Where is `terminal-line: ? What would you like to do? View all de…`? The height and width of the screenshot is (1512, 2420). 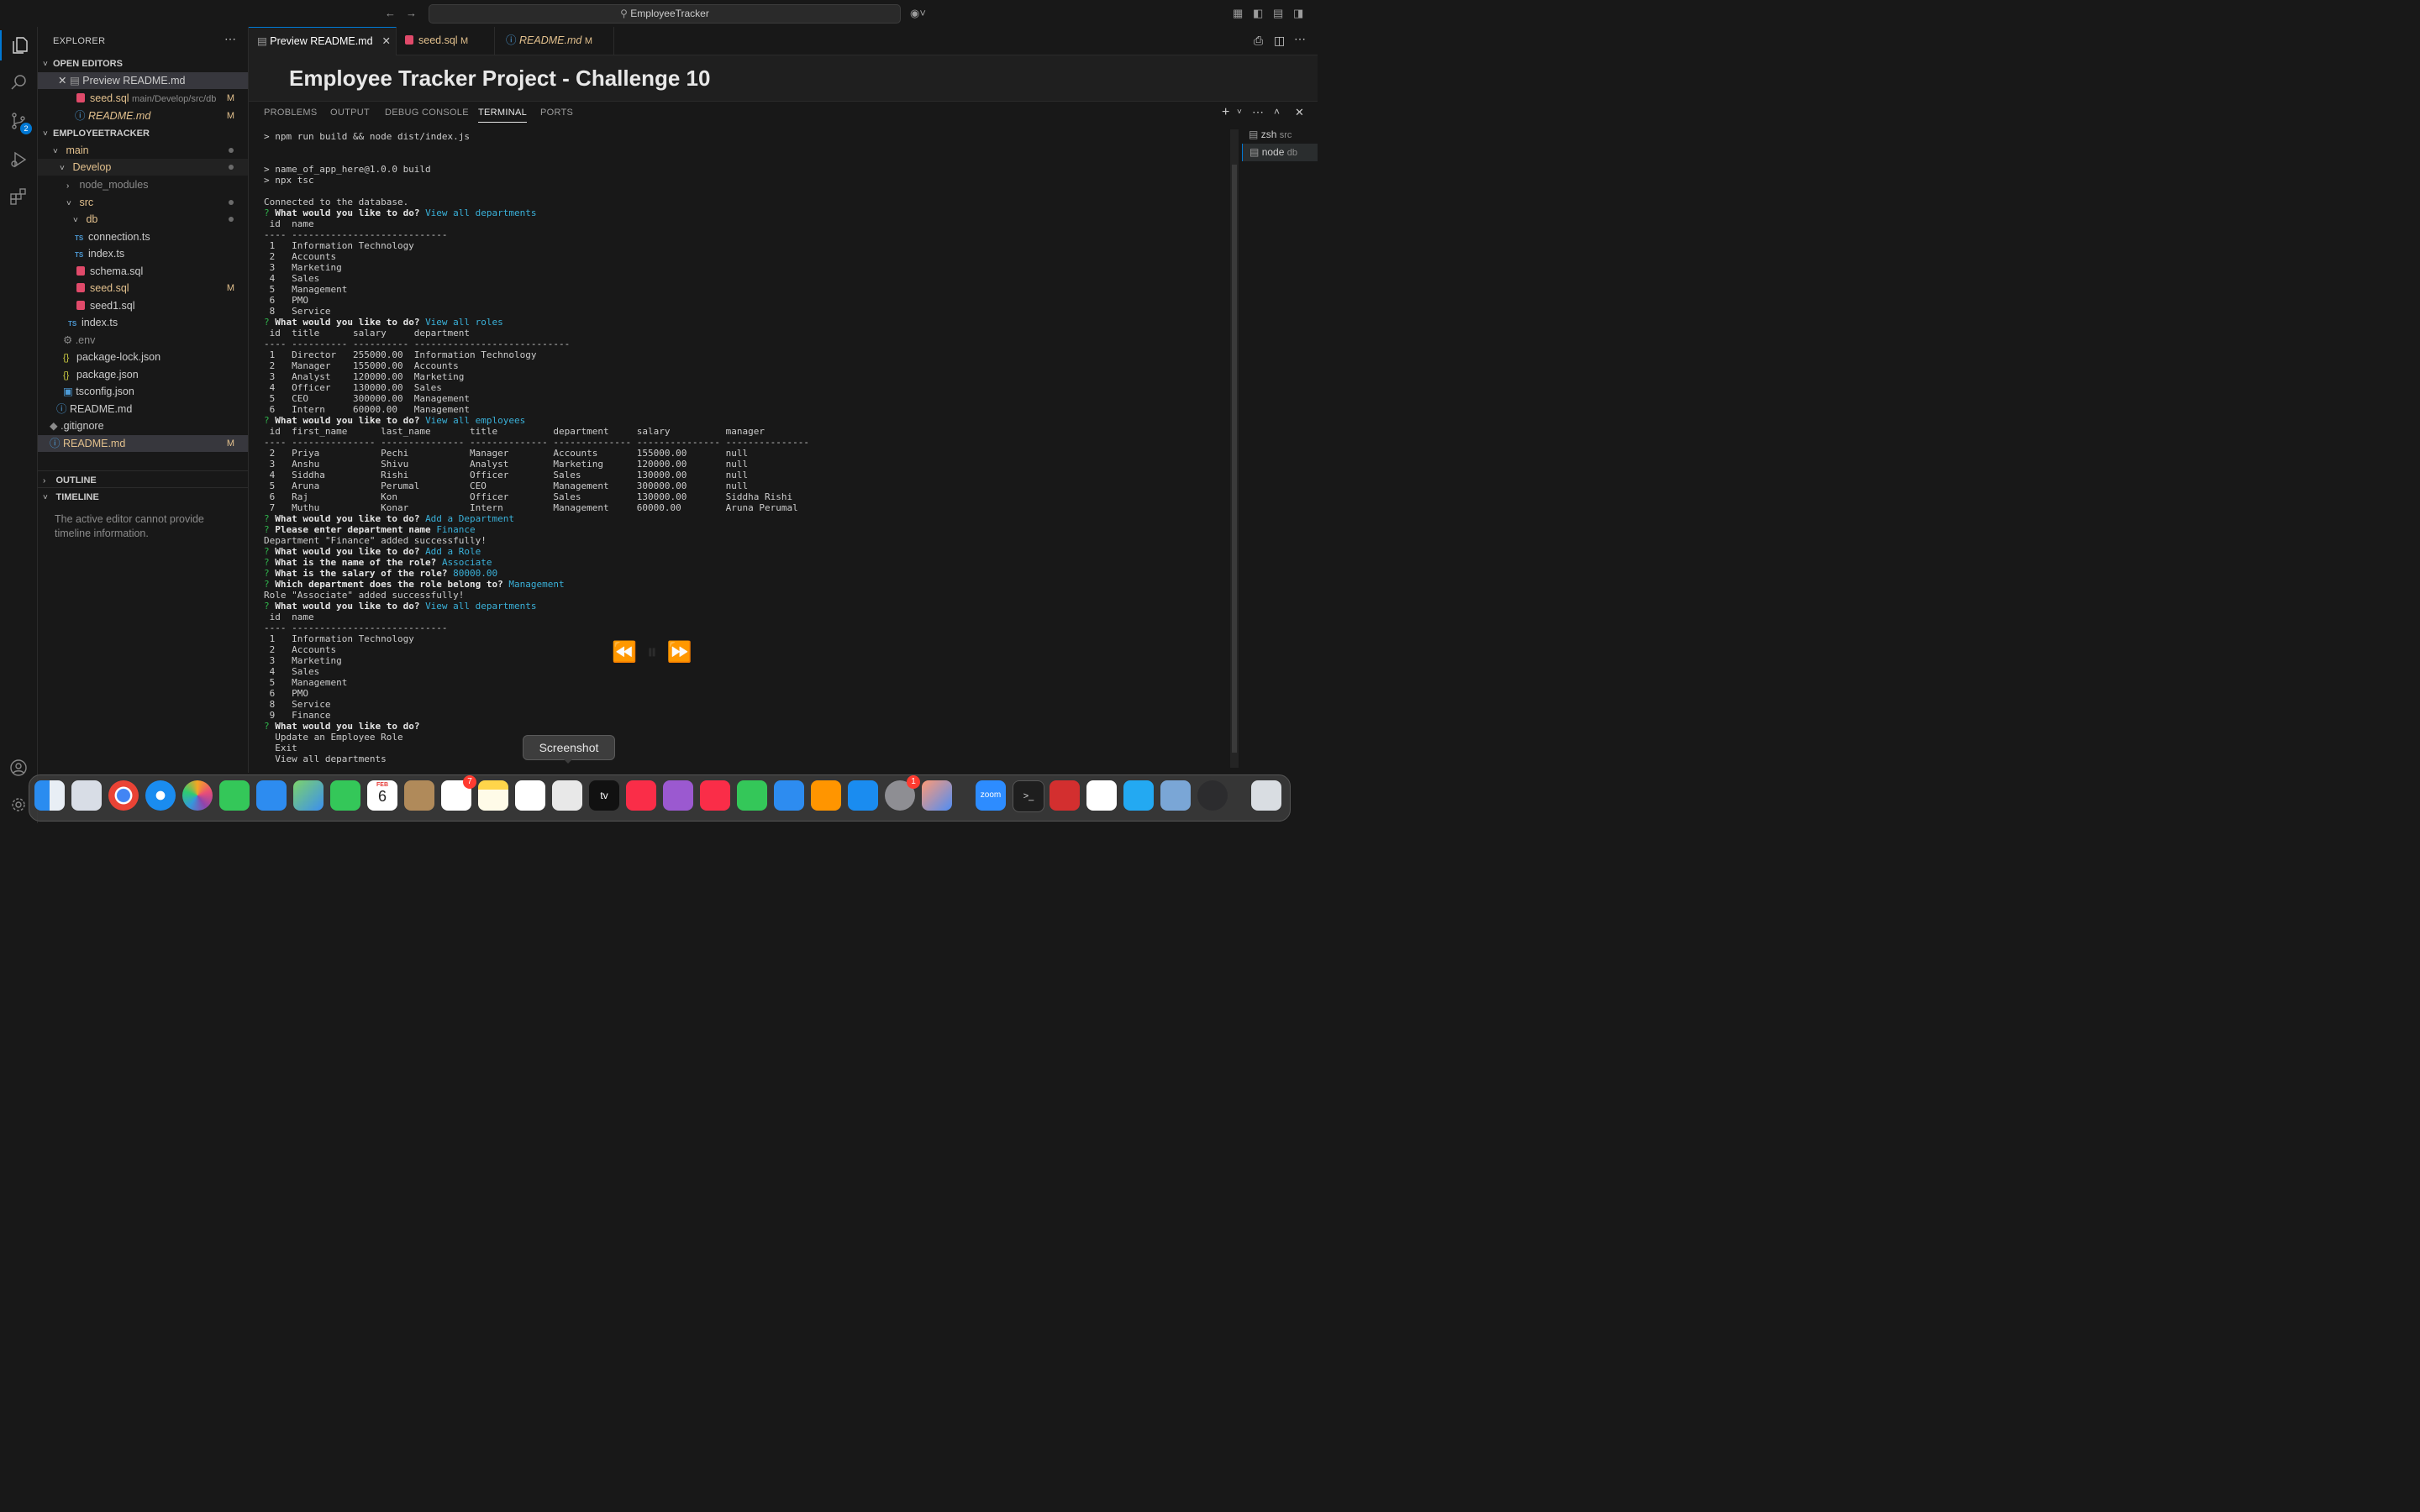
terminal-line: ? What would you like to do? View all de… is located at coordinates (743, 606).